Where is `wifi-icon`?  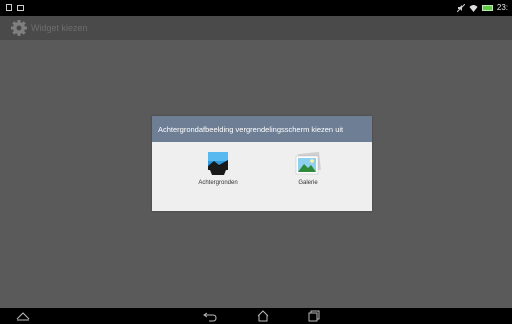 wifi-icon is located at coordinates (473, 8).